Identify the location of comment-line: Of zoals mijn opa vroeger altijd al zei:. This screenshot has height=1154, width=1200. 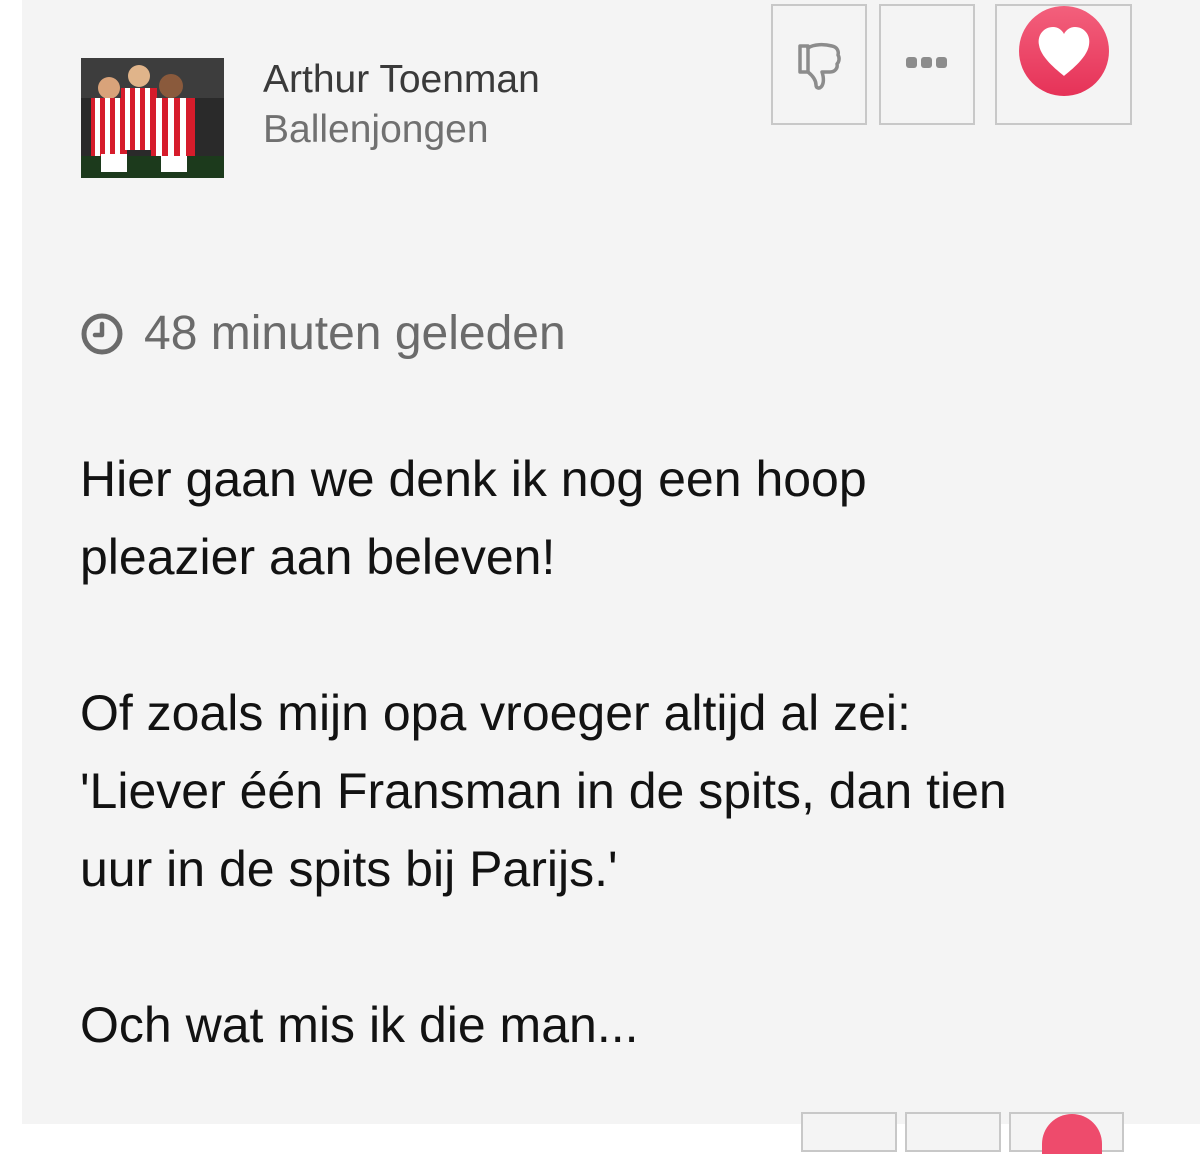
(495, 713).